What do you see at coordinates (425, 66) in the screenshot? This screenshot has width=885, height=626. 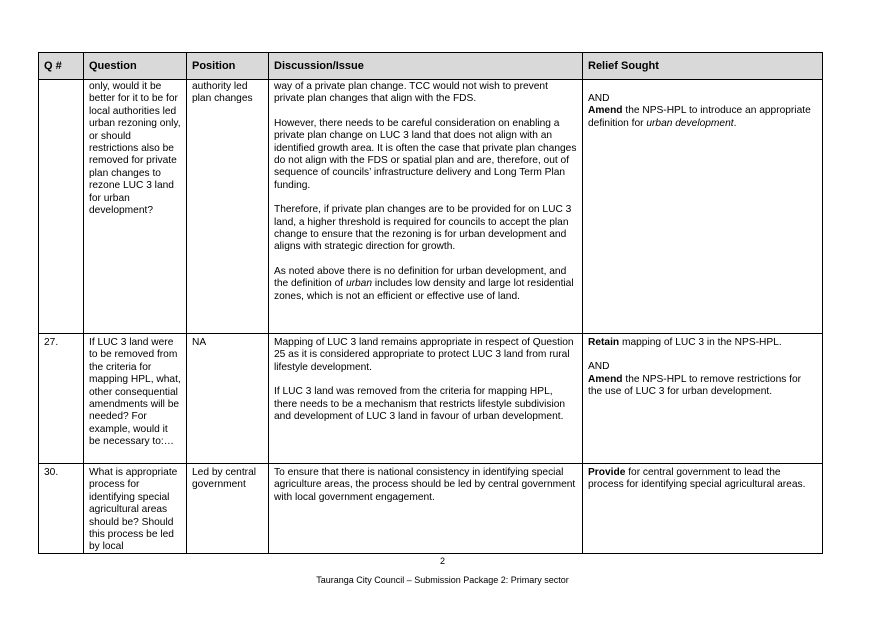 I see `header-discussion: Discussion/Issue` at bounding box center [425, 66].